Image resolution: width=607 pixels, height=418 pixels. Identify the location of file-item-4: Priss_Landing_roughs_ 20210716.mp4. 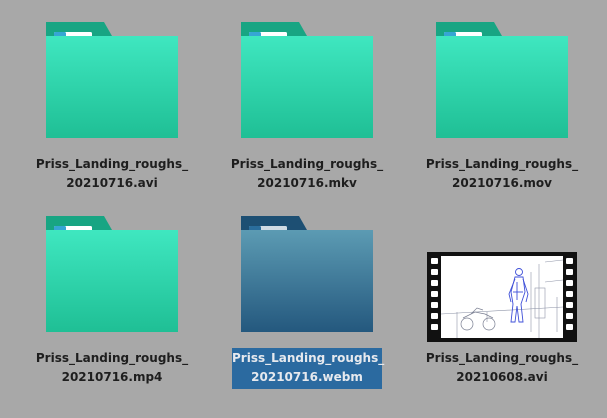
(112, 309).